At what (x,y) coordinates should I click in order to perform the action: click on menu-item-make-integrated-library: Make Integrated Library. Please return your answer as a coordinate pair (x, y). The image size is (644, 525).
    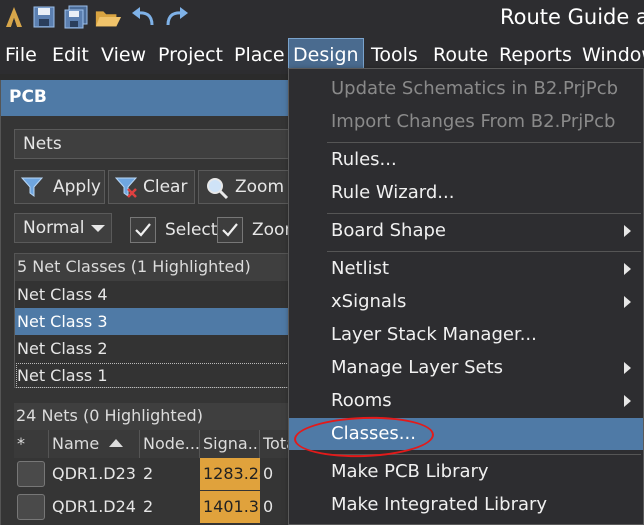
    Looking at the image, I should click on (466, 505).